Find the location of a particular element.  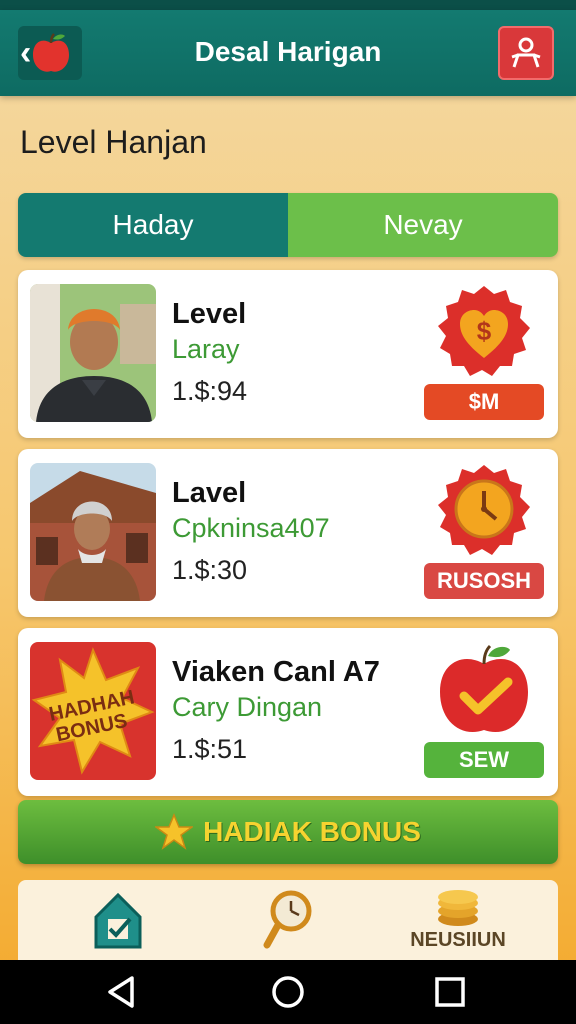

back-triangle-icon is located at coordinates (122, 992).